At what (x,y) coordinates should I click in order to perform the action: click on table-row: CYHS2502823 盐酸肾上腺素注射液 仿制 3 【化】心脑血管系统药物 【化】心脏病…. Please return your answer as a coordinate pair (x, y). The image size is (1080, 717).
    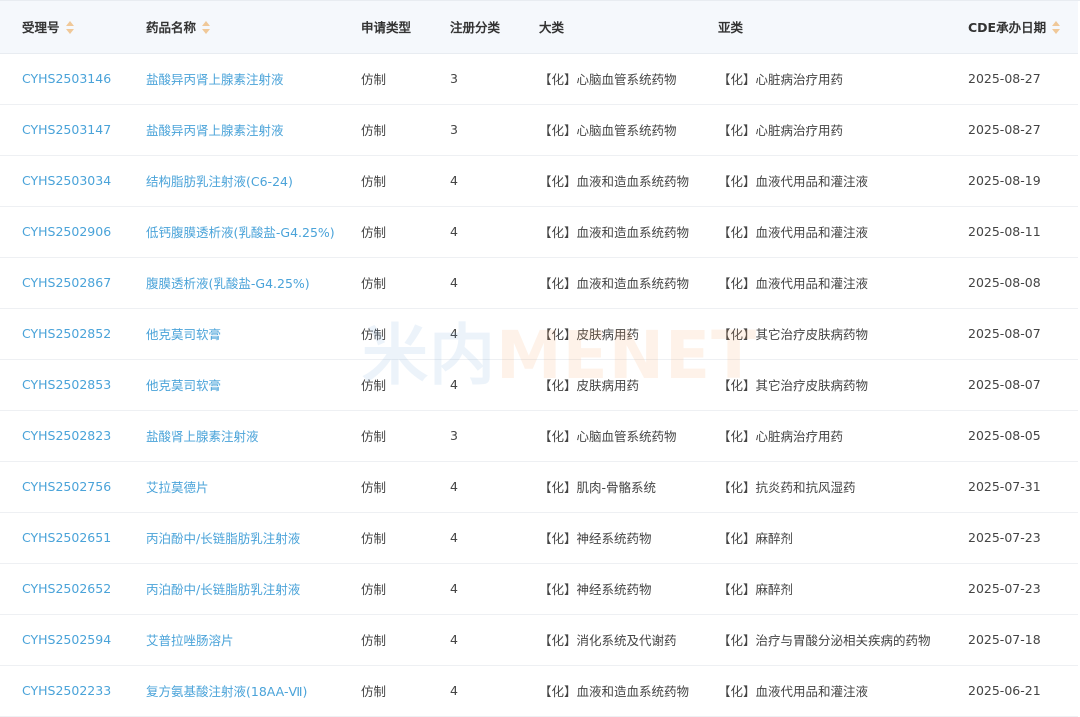
    Looking at the image, I should click on (539, 435).